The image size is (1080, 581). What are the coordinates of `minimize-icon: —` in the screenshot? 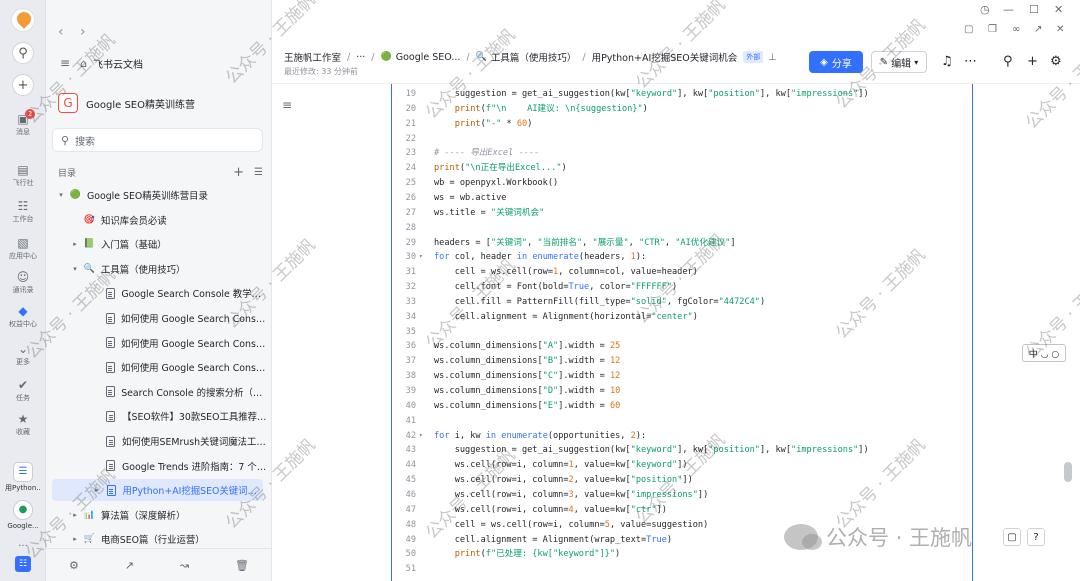 It's located at (1008, 9).